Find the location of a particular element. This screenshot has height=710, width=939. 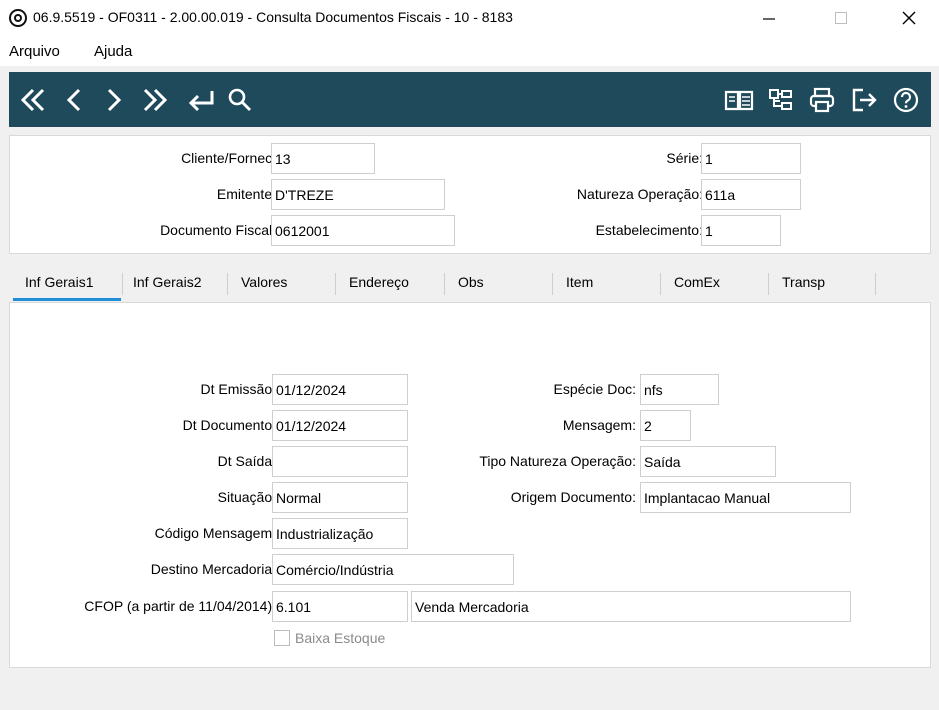

natureza-operacao-label: Natureza Operação: is located at coordinates (639, 194).